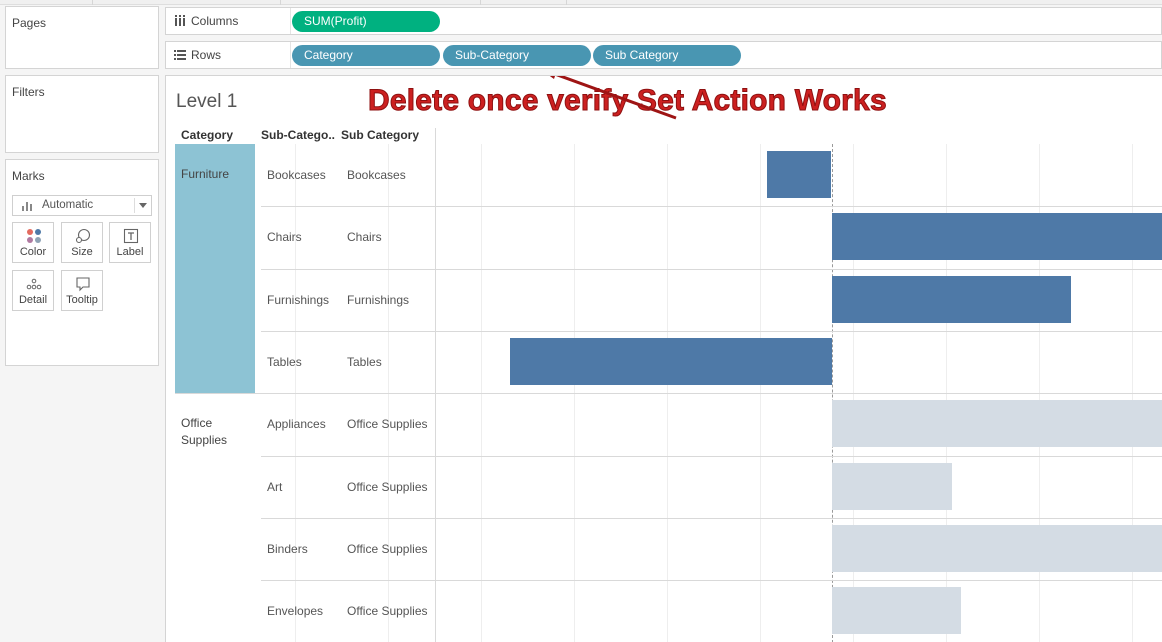 The width and height of the screenshot is (1162, 642). I want to click on sub-category-set-cell: Tables, so click(364, 362).